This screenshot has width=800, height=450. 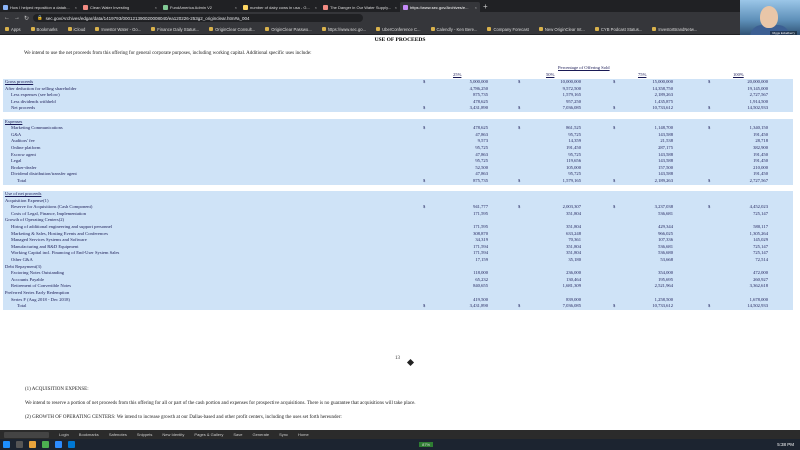 I want to click on extension-button: Bookmarks, so click(x=89, y=434).